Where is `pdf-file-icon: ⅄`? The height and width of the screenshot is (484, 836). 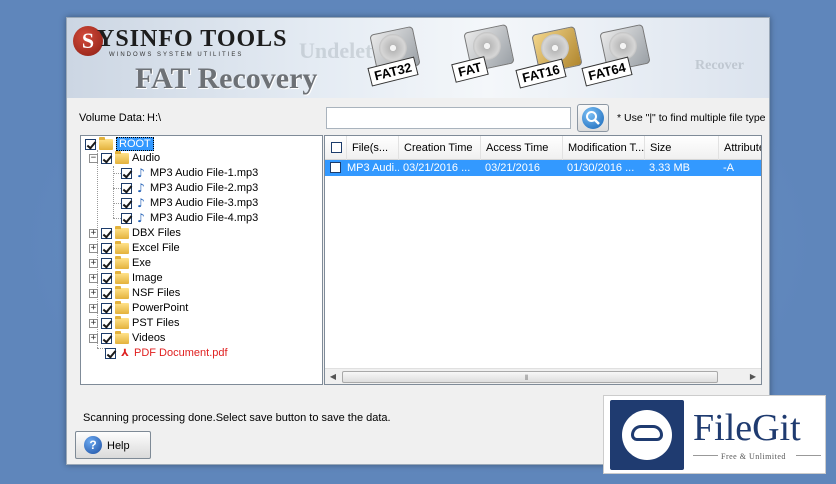 pdf-file-icon: ⅄ is located at coordinates (125, 353).